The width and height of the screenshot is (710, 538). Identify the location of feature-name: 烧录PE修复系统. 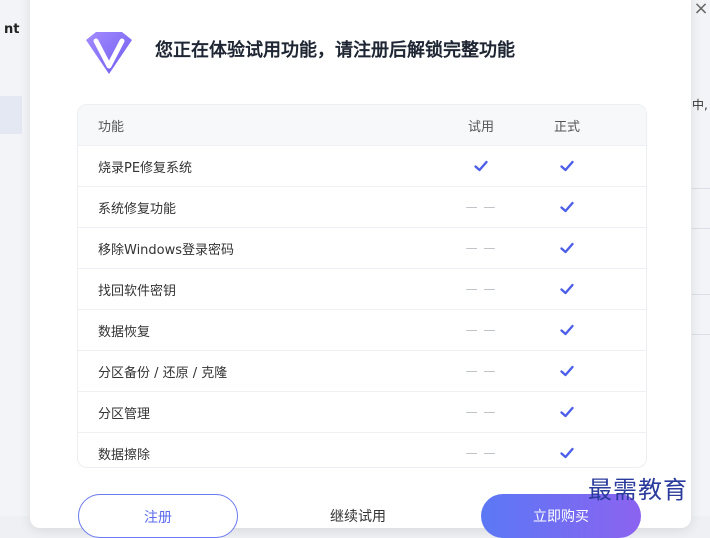
(145, 168).